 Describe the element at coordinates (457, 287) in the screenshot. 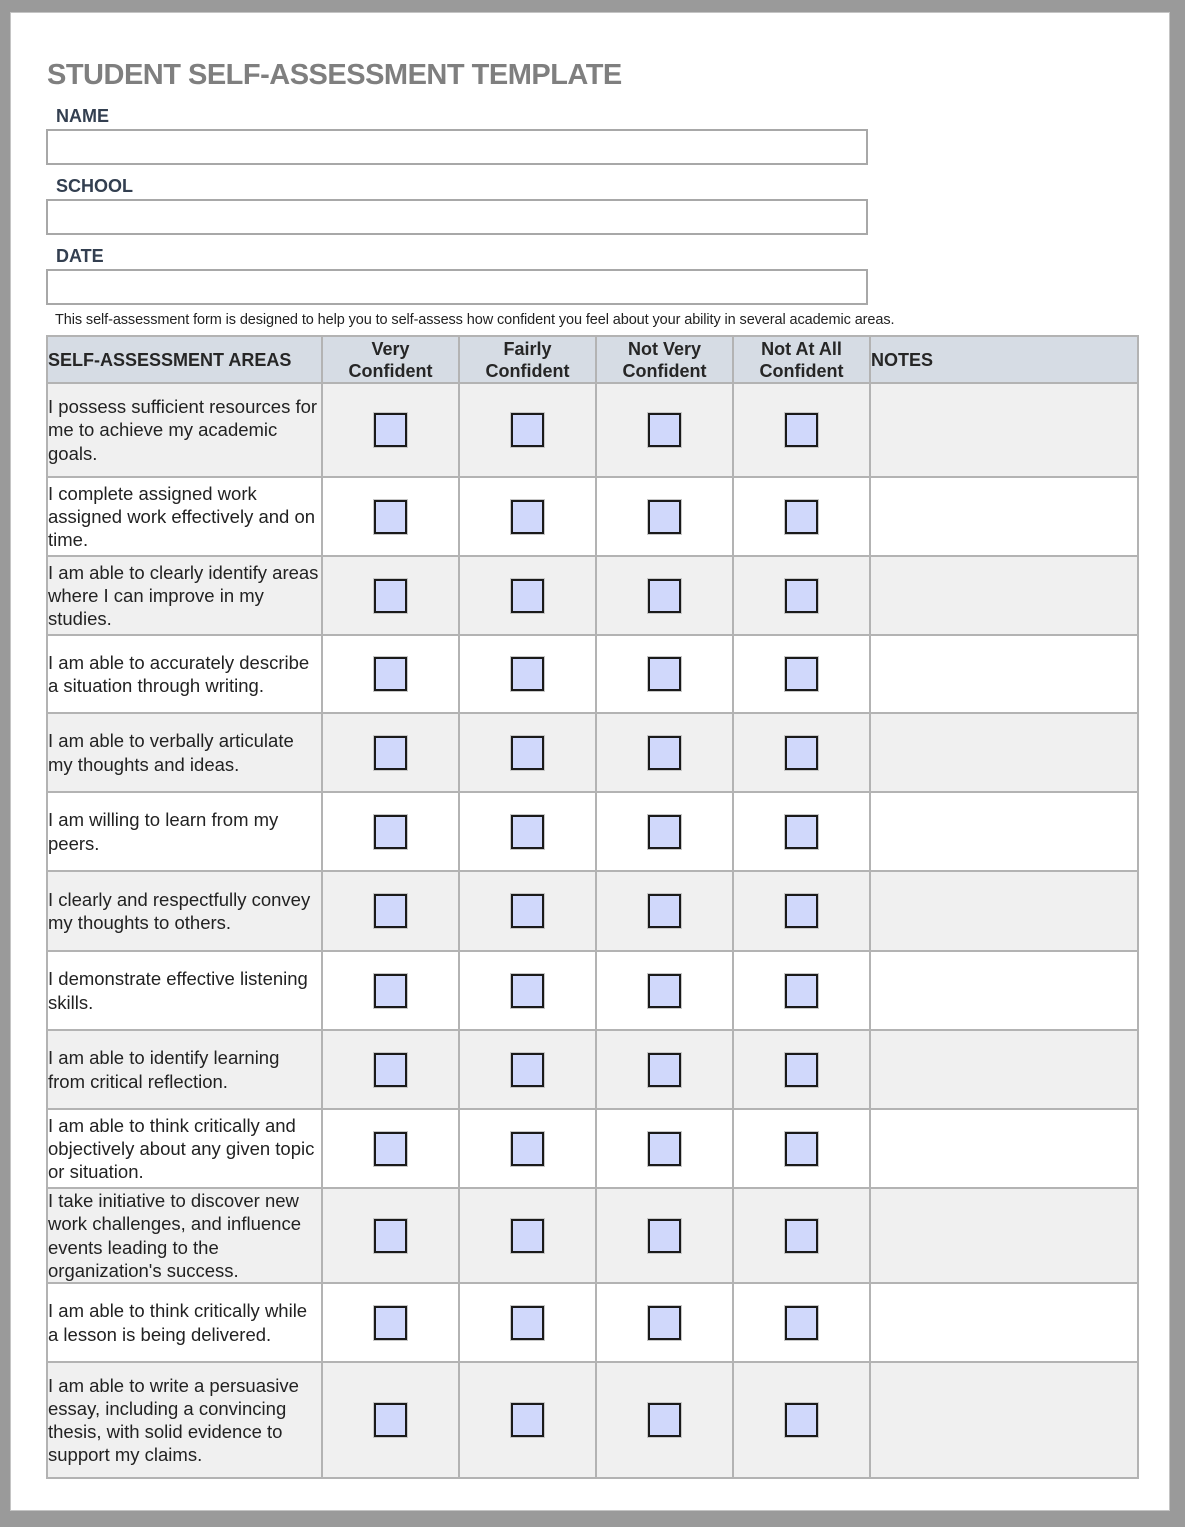

I see `date-field` at that location.